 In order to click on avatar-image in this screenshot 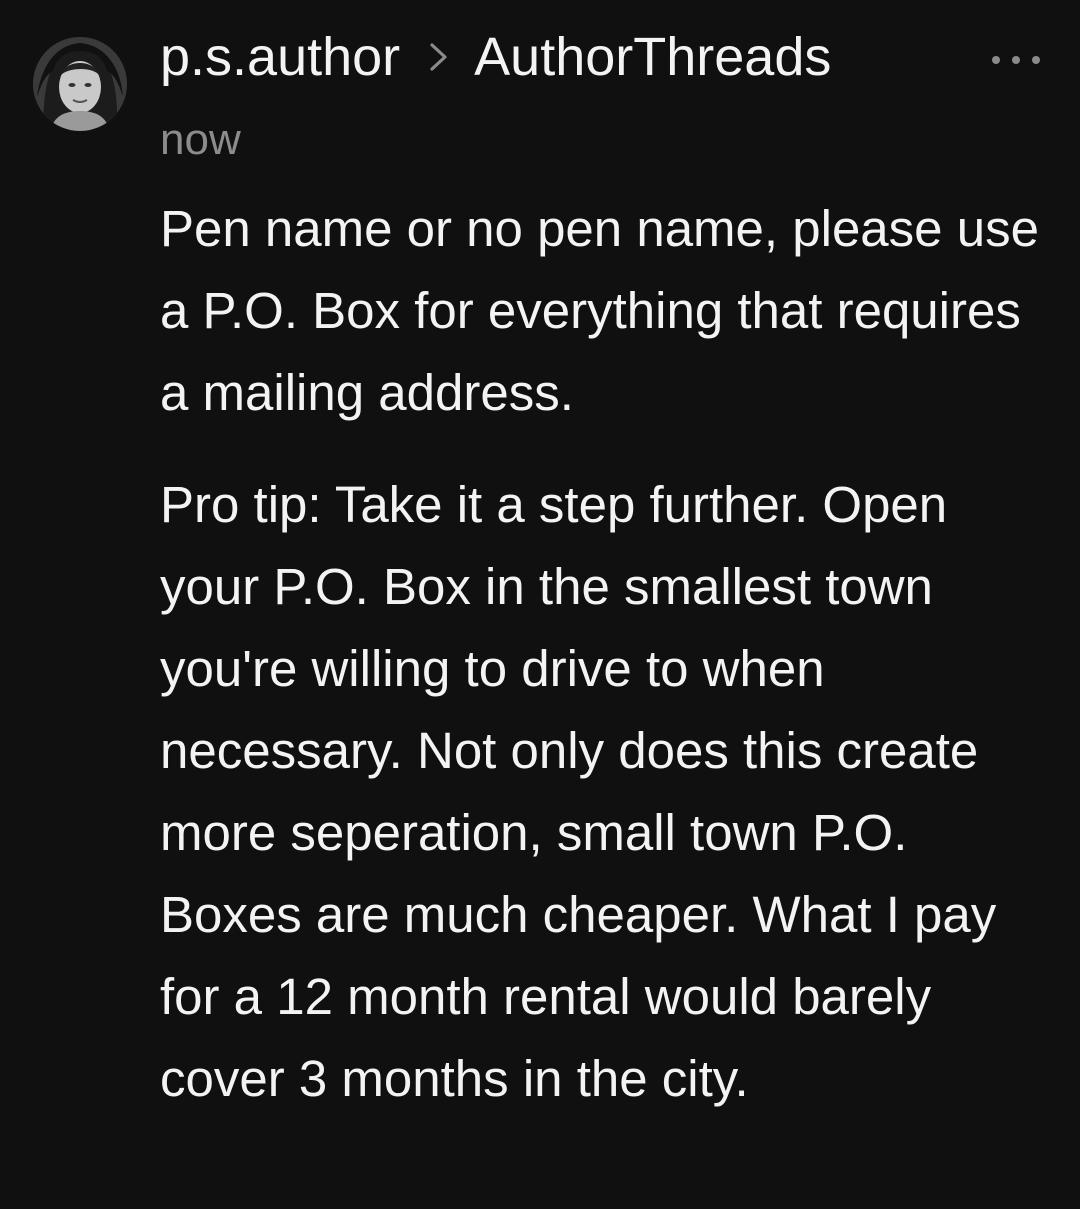, I will do `click(80, 84)`.